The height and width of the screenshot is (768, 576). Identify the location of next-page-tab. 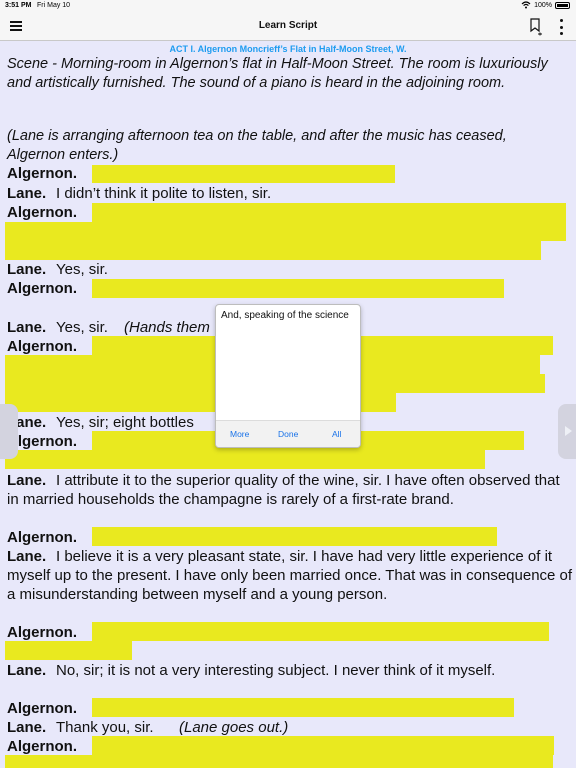
(567, 431).